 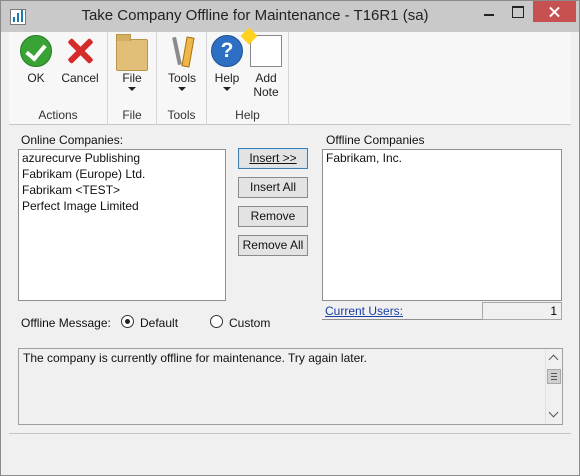 I want to click on remove-button-label: Remove, so click(x=273, y=216).